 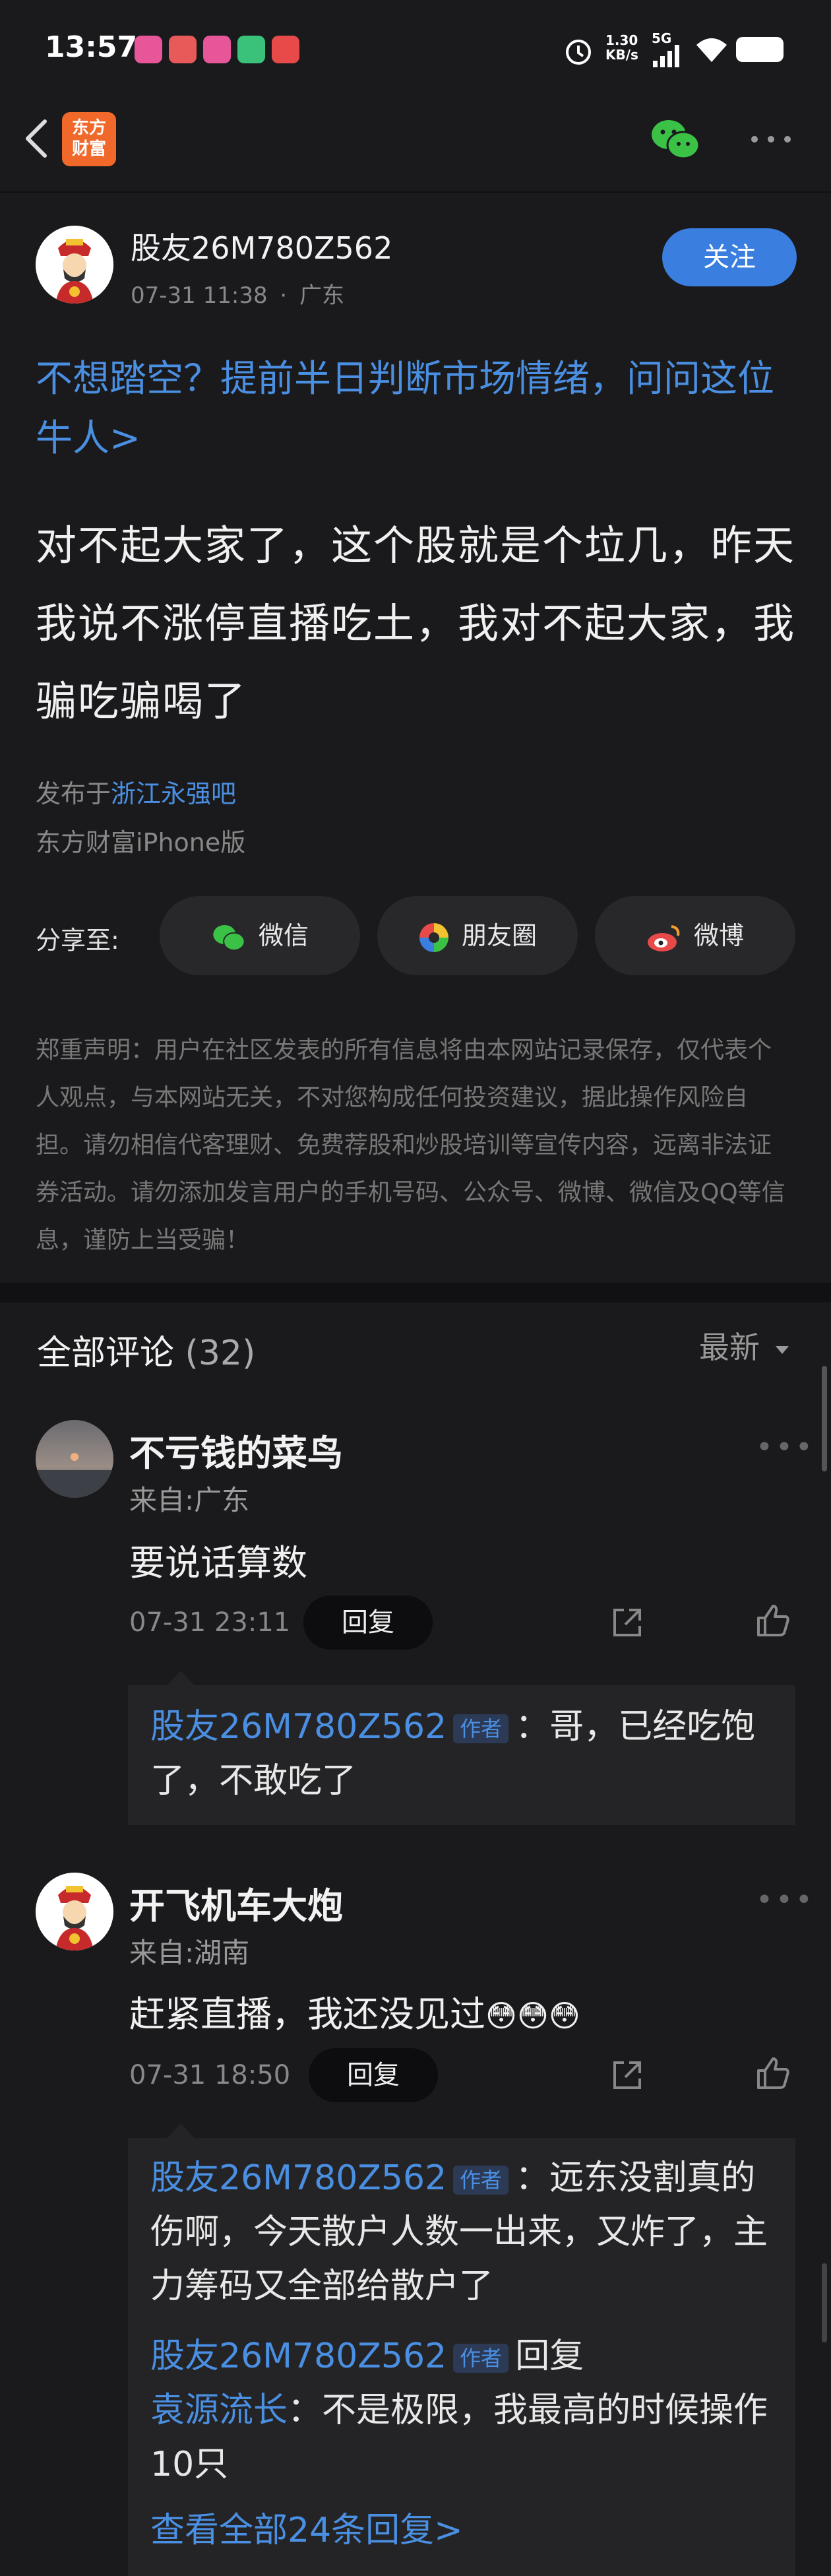 What do you see at coordinates (675, 139) in the screenshot?
I see `wechat-share-icon` at bounding box center [675, 139].